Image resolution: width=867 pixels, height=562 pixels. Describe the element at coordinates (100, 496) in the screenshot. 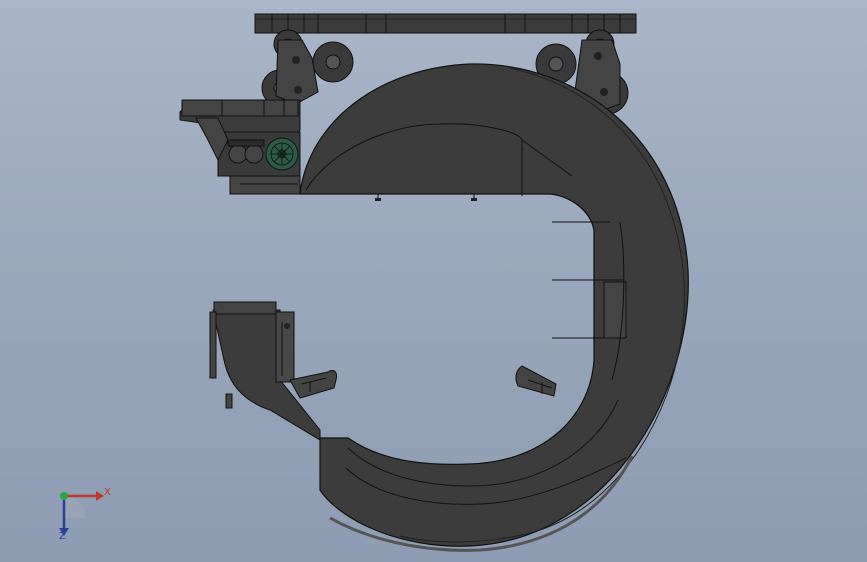

I see `x-axis-arrowhead` at that location.